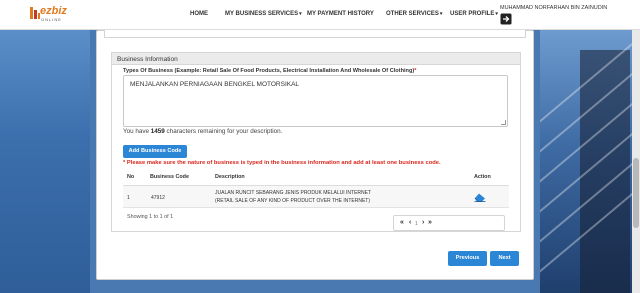 The image size is (640, 293). What do you see at coordinates (157, 131) in the screenshot?
I see `remaining-count: 1459` at bounding box center [157, 131].